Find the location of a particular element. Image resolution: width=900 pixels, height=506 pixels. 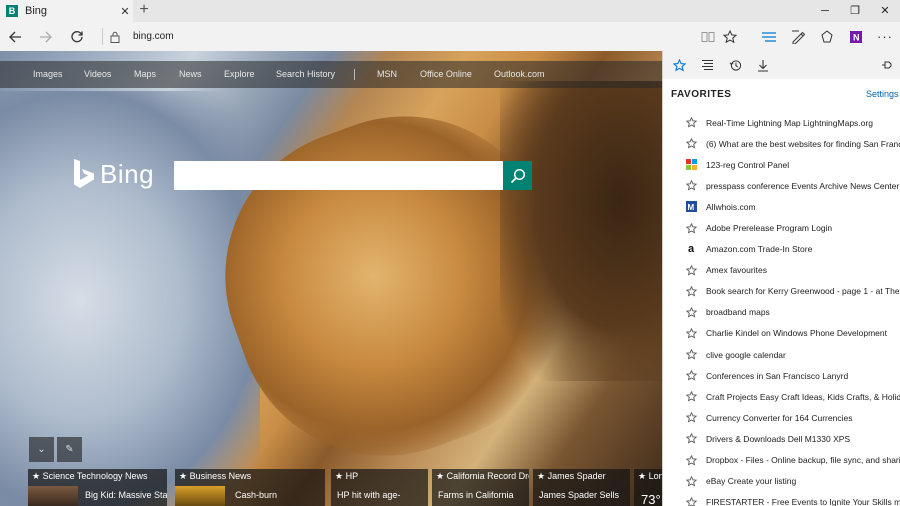

edit-button: ✎ is located at coordinates (69, 449).